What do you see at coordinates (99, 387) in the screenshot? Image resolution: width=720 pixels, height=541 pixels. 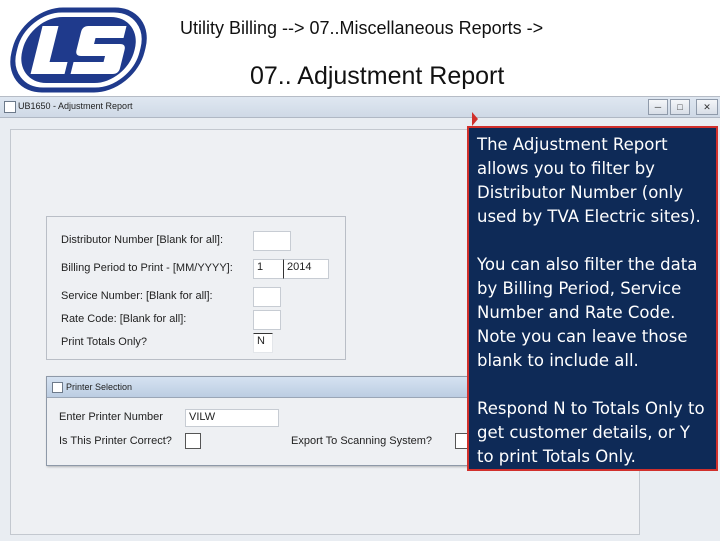 I see `printer-dialog-title: Printer Selection` at bounding box center [99, 387].